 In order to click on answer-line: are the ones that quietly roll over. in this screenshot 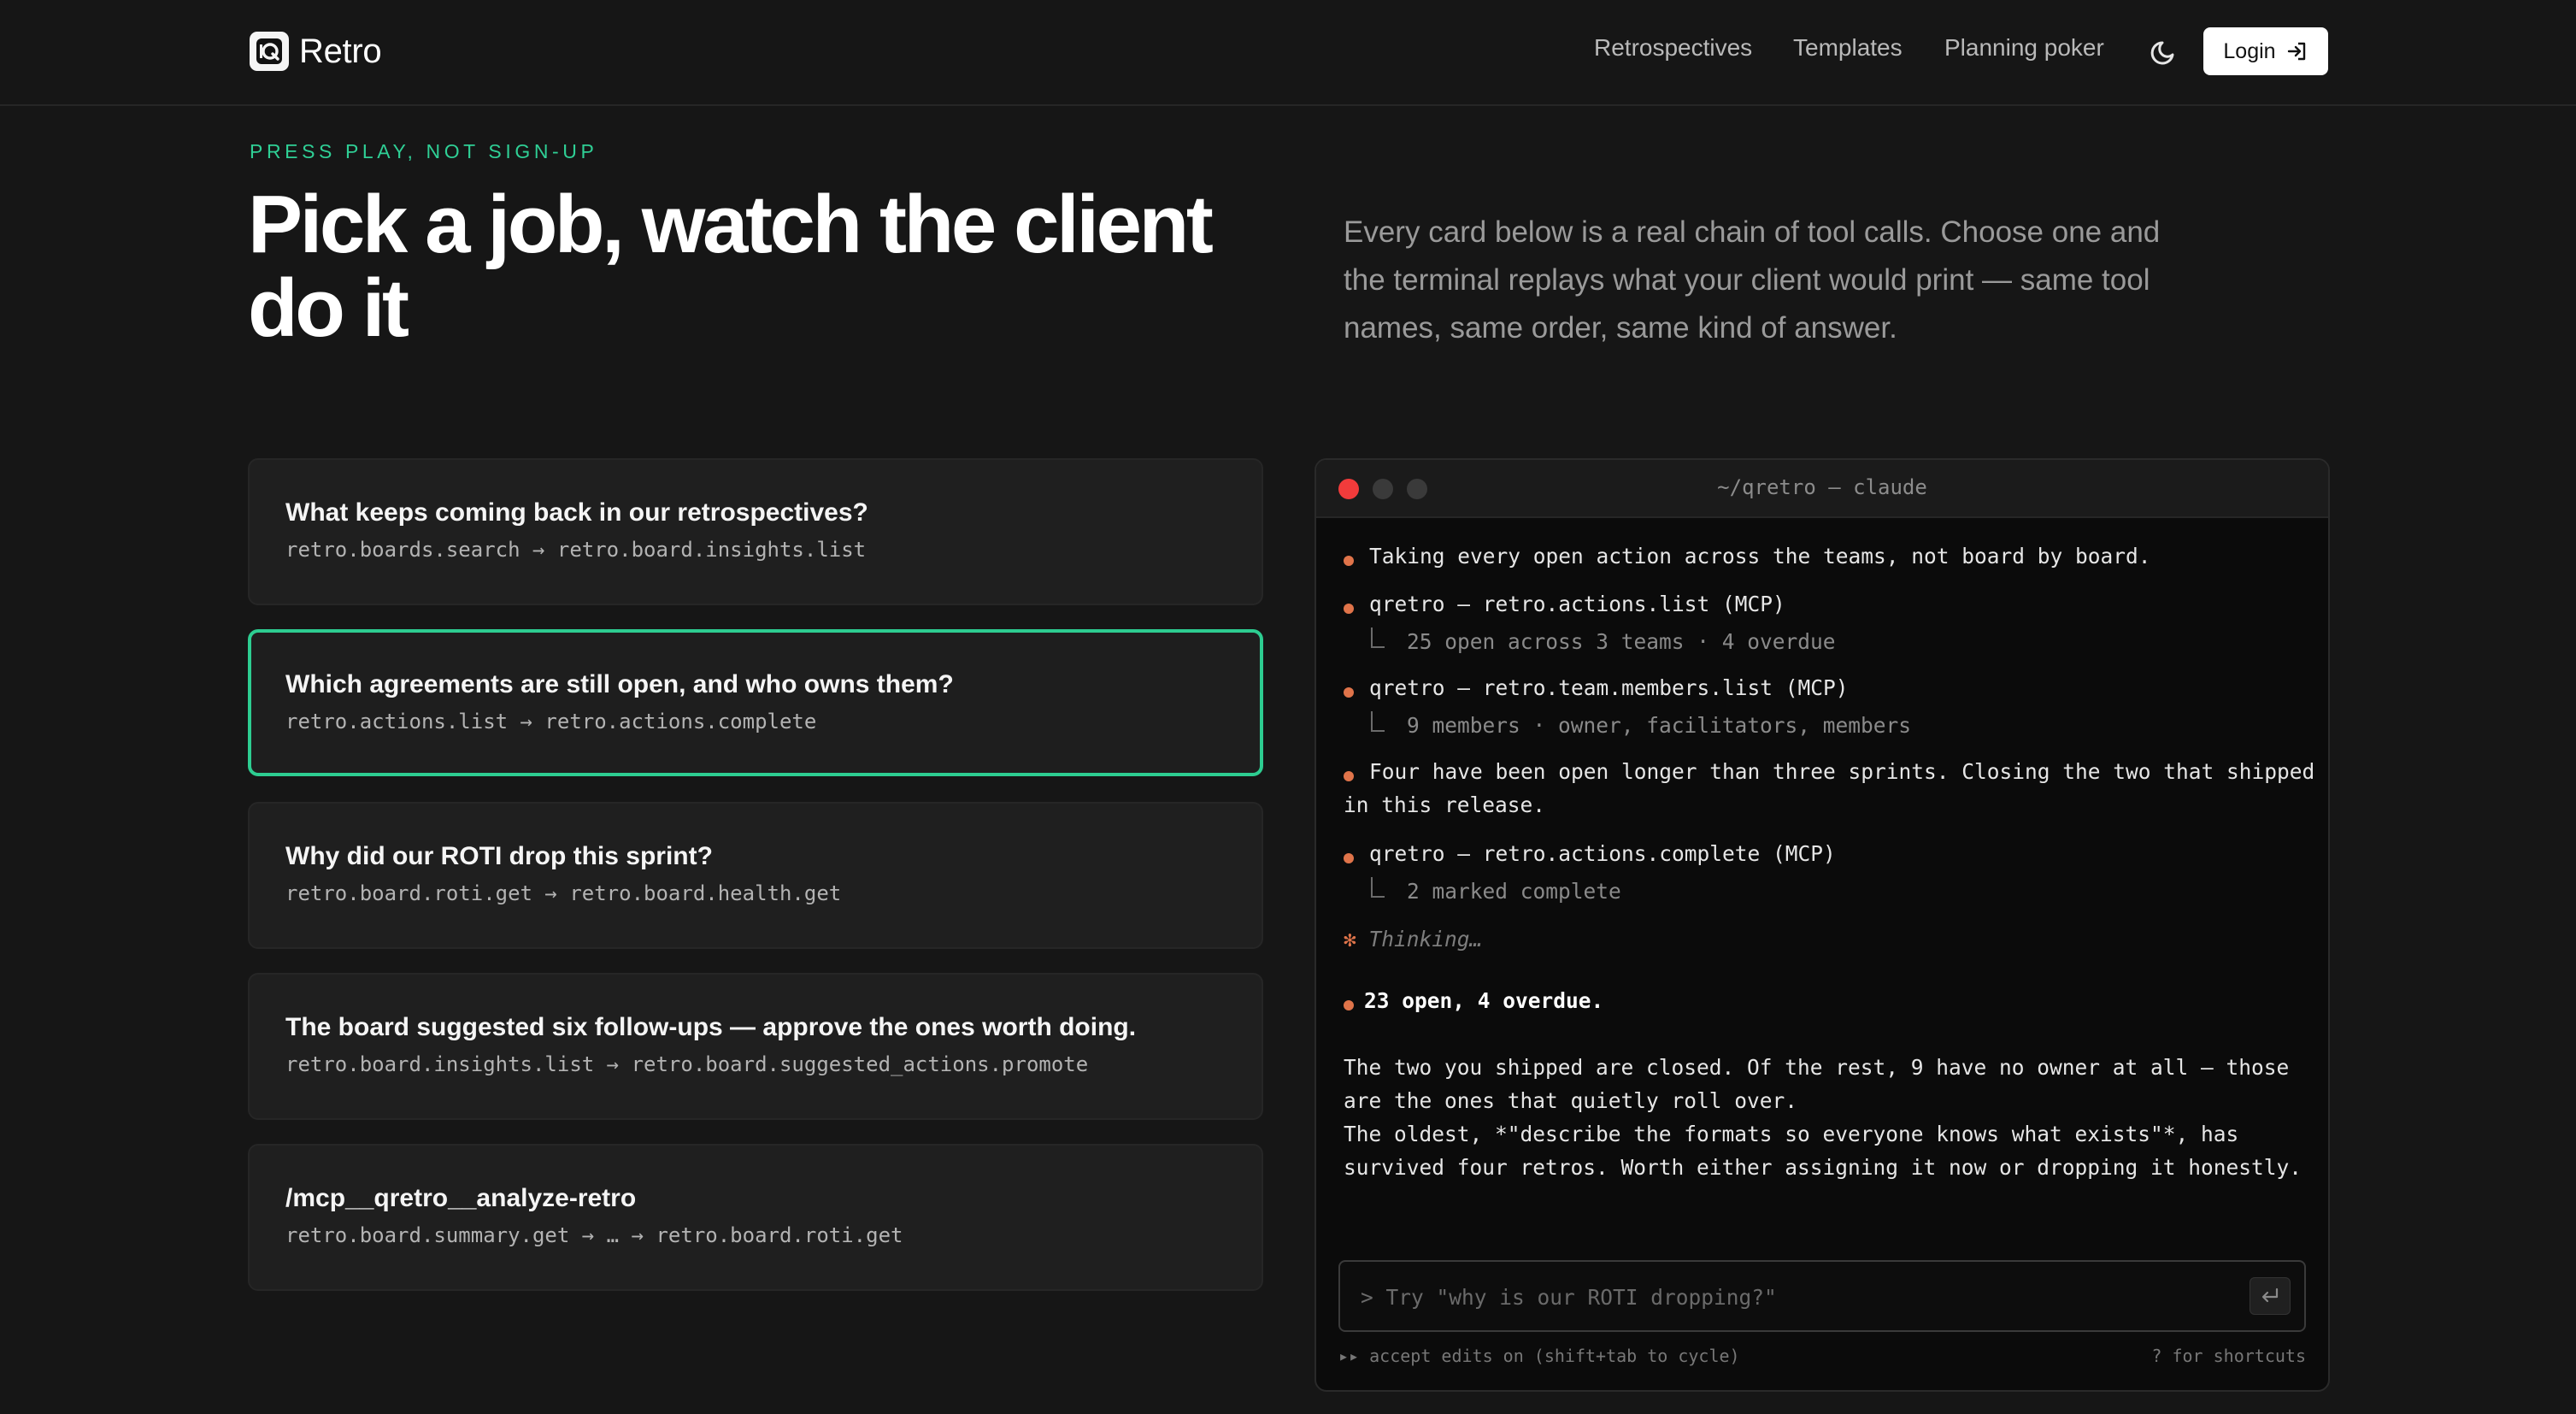, I will do `click(1571, 1100)`.